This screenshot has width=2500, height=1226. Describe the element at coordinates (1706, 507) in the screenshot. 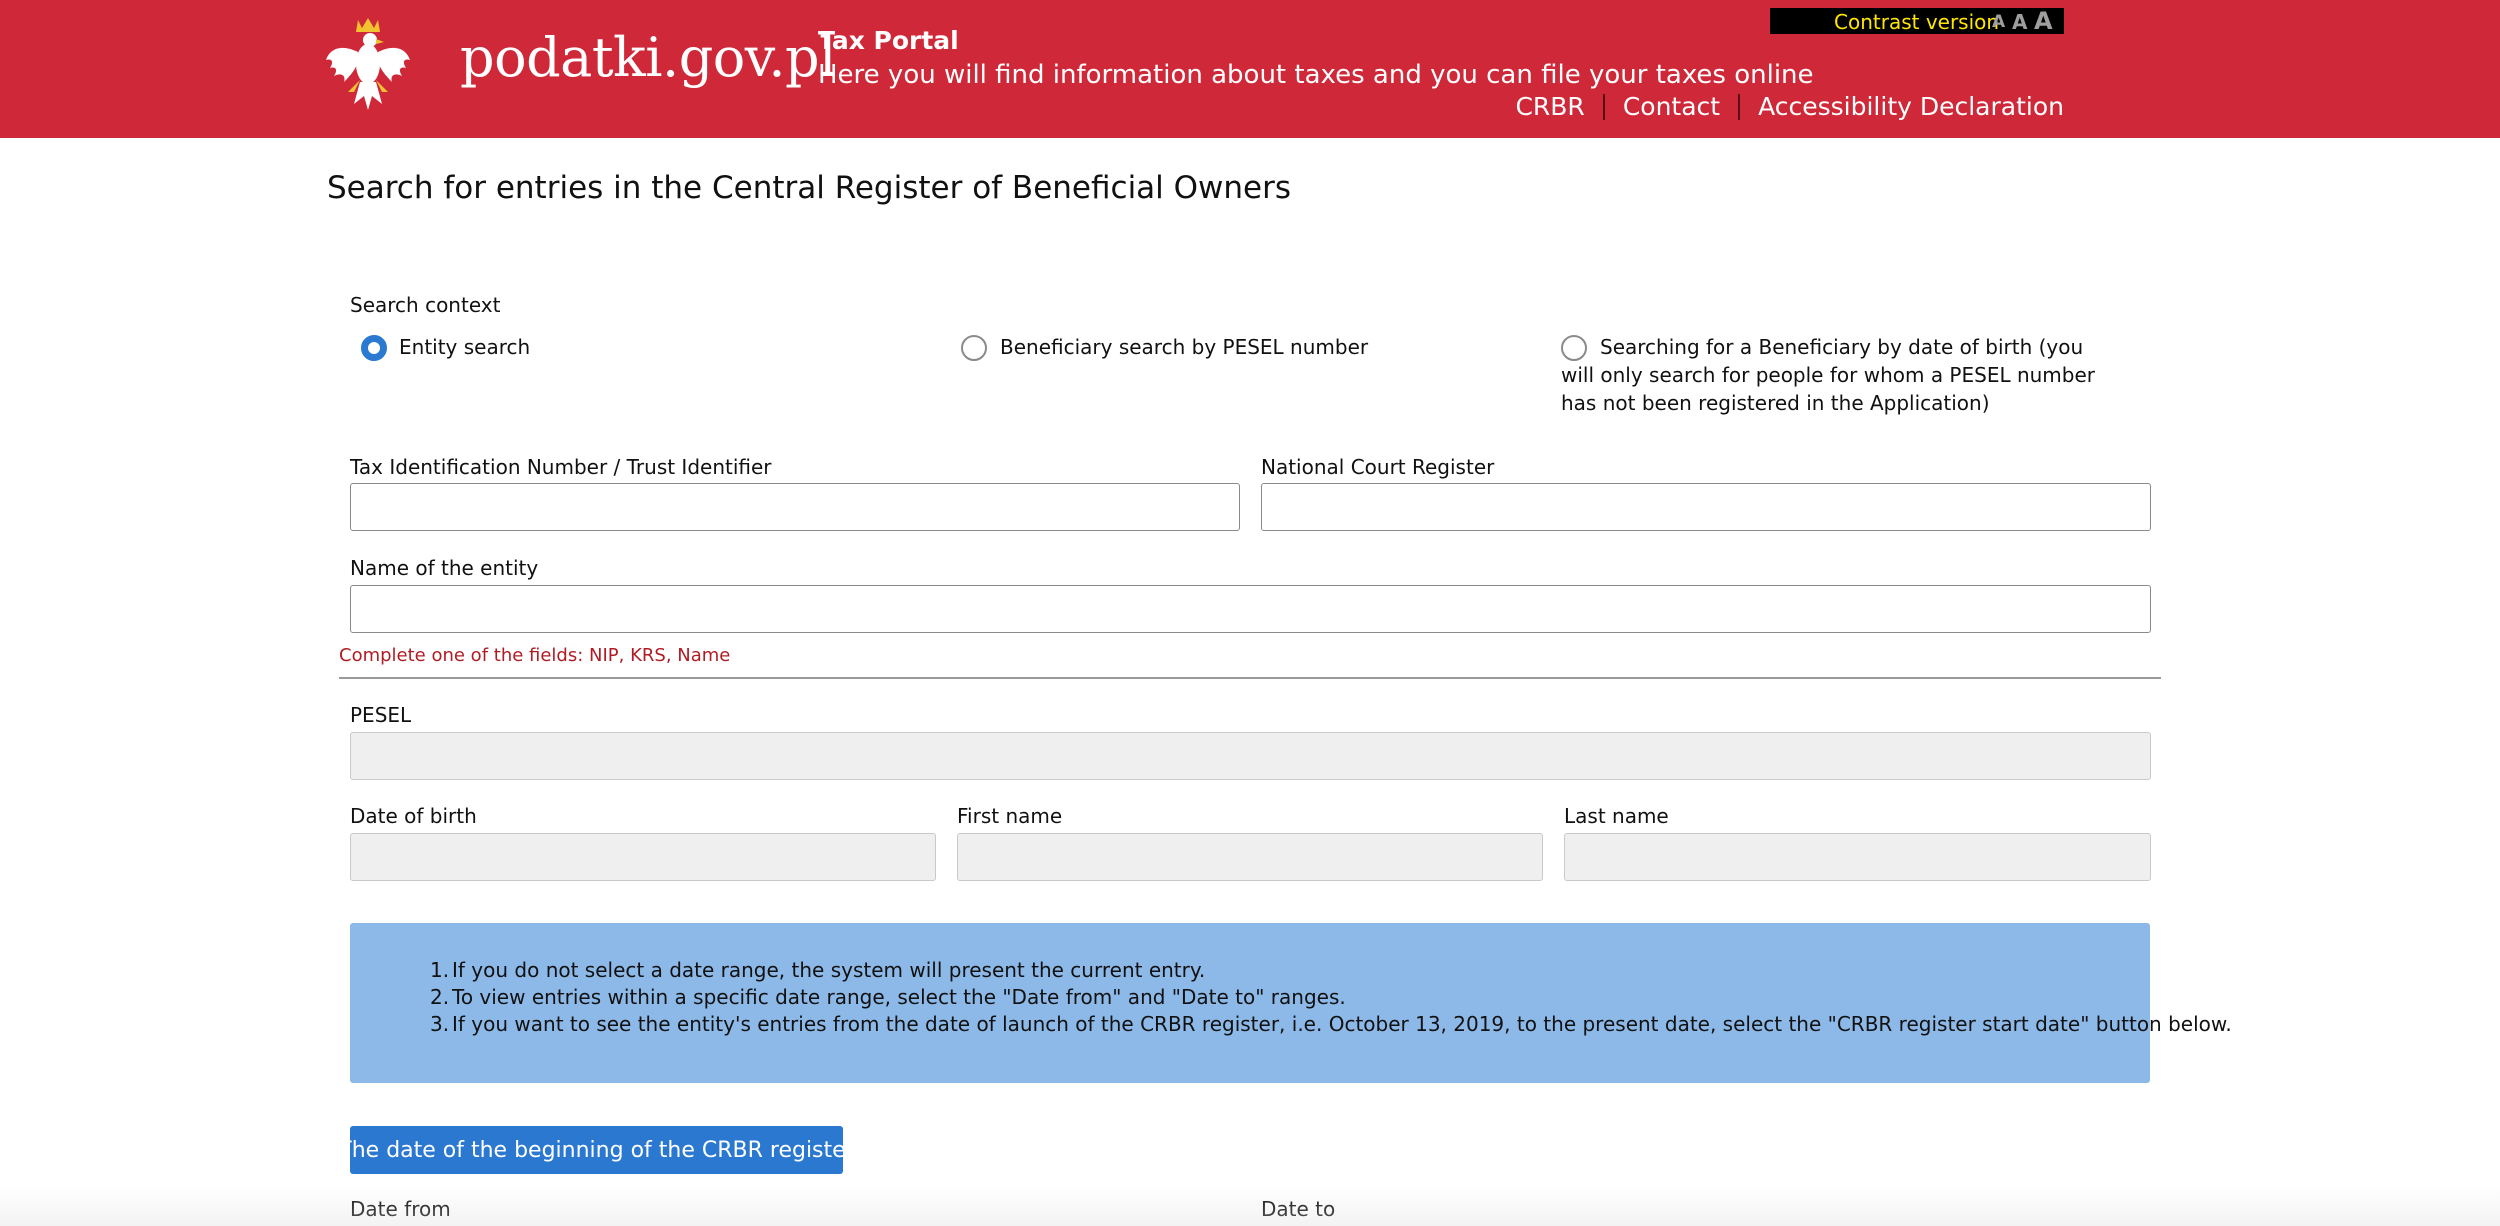

I see `krs-input` at that location.